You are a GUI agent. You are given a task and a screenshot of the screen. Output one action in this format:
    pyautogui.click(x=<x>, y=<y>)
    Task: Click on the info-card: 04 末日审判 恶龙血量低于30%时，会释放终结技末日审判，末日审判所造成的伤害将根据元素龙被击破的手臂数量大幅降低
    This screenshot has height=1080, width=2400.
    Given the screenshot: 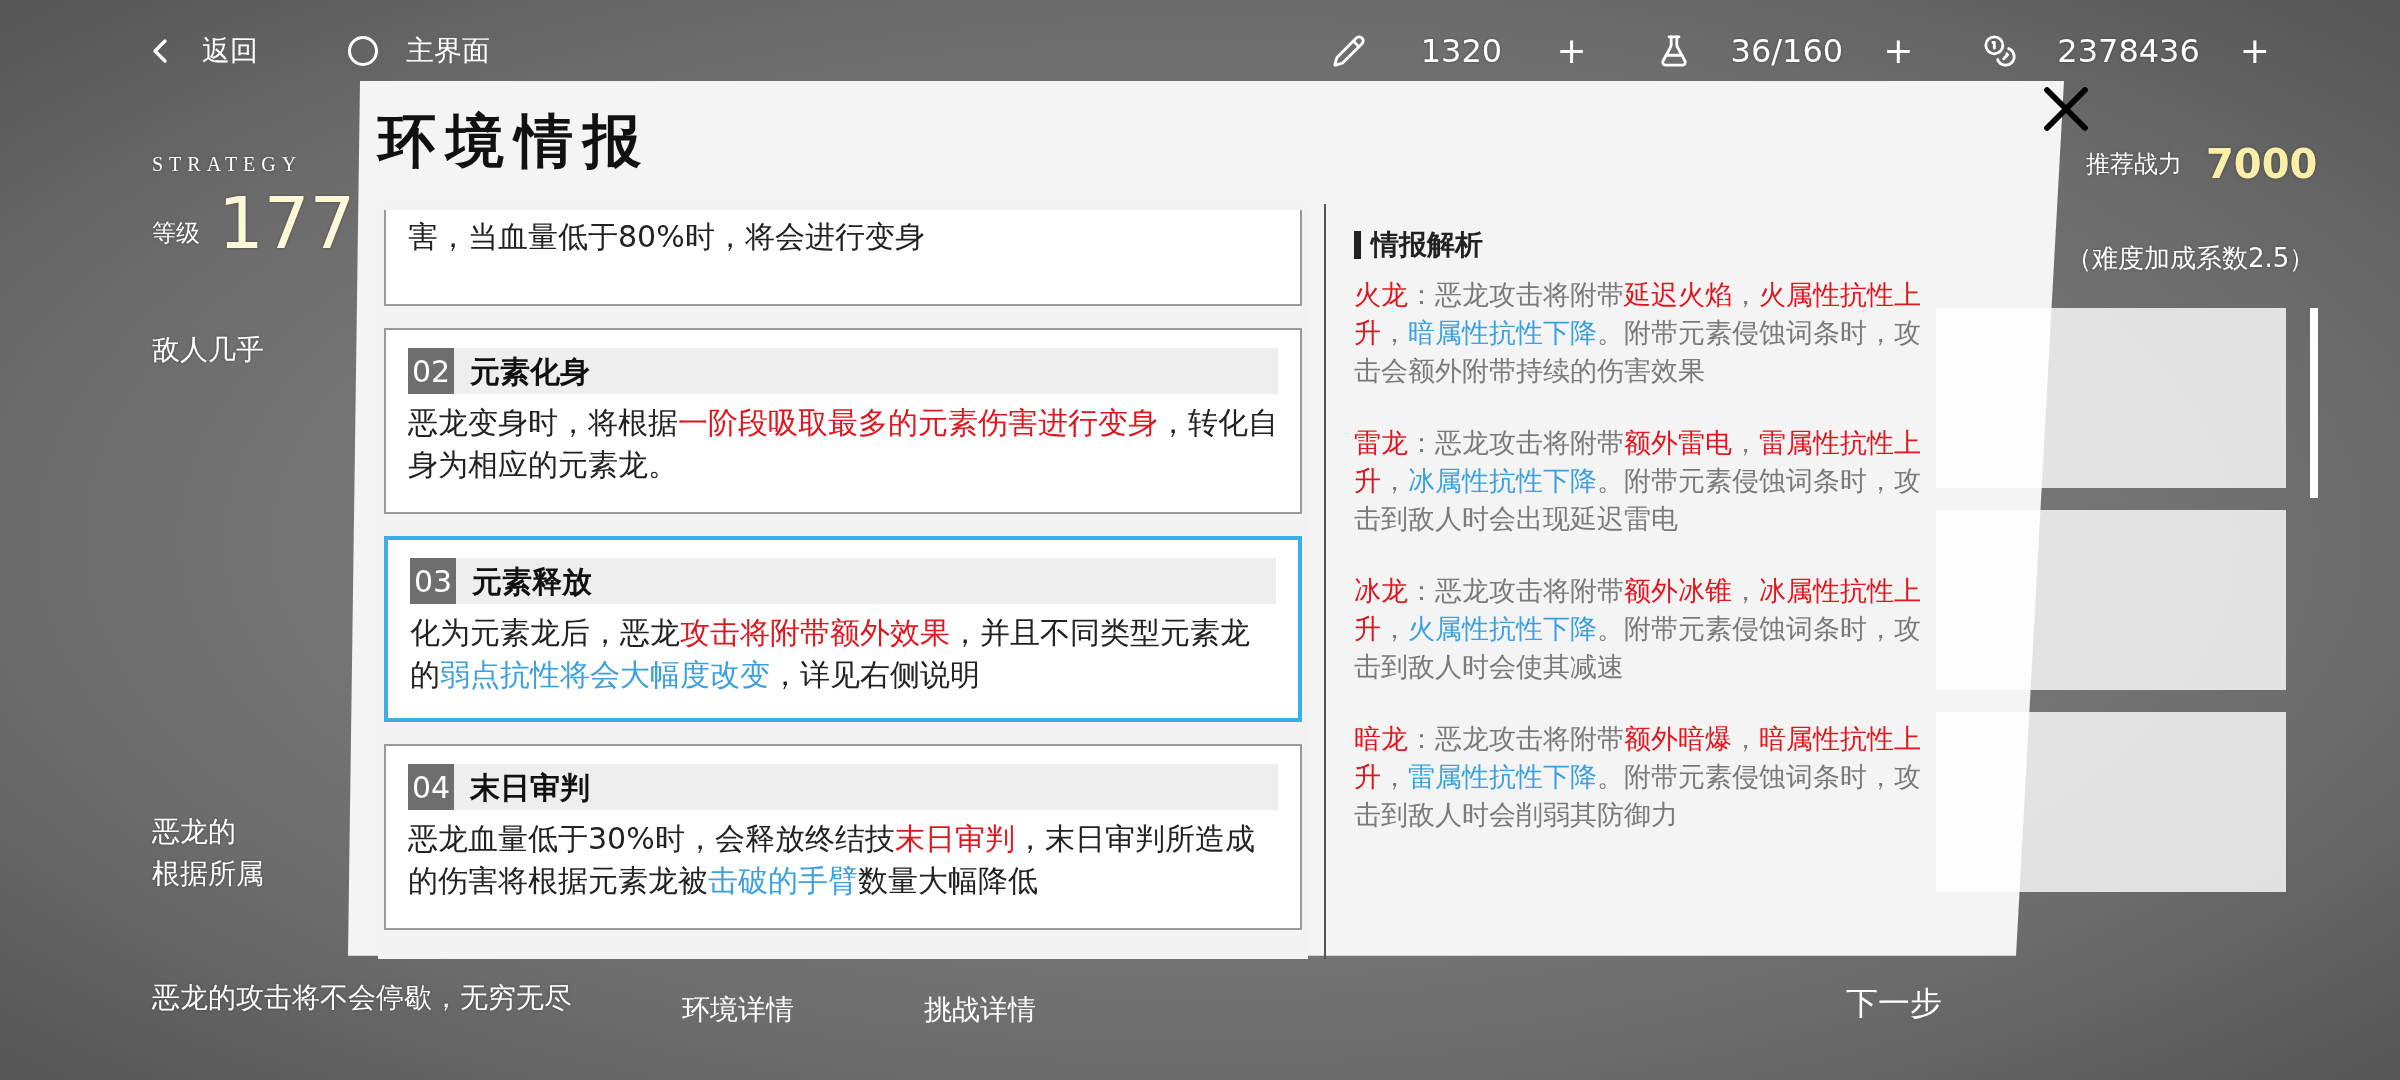 What is the action you would take?
    pyautogui.click(x=843, y=837)
    